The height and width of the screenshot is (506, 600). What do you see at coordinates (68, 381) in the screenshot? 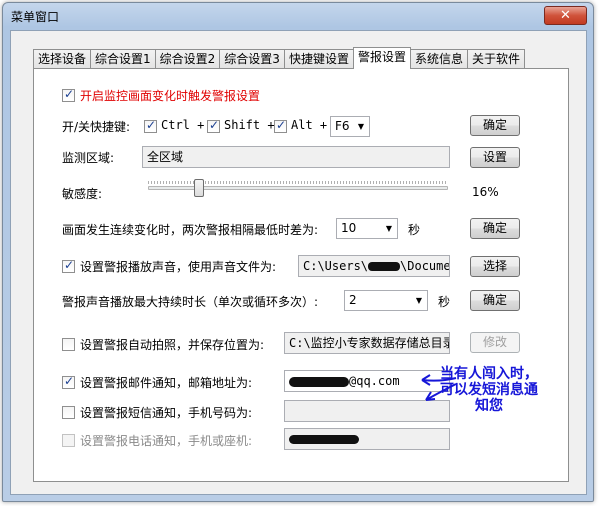
I see `email-checkbox` at bounding box center [68, 381].